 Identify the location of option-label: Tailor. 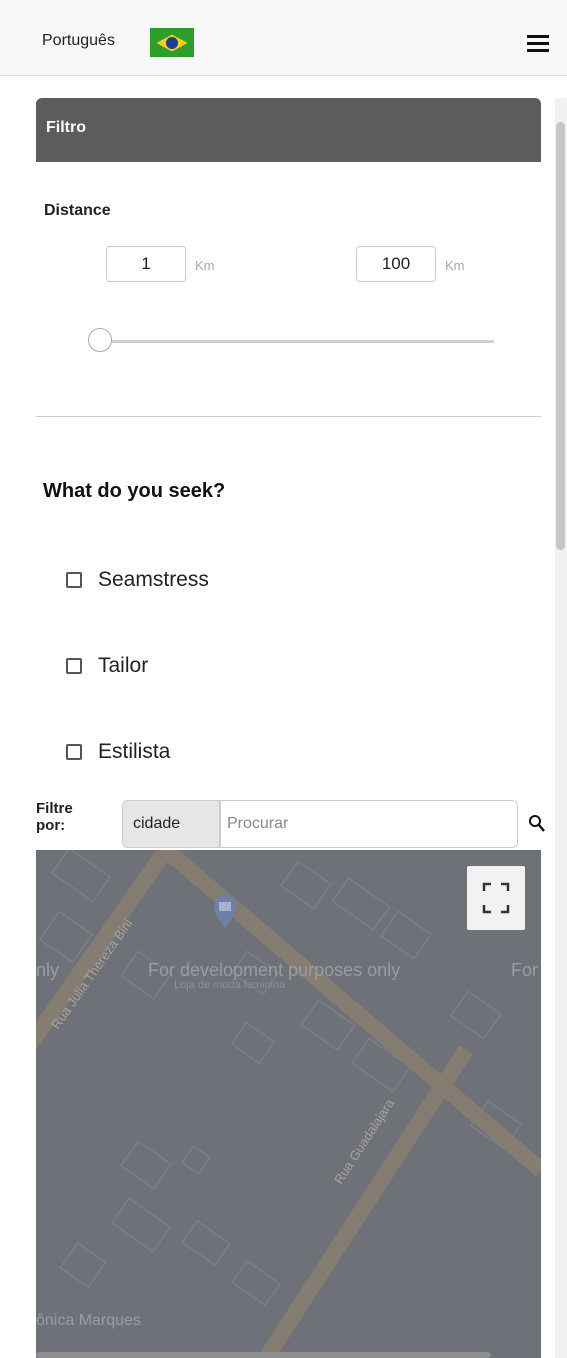
(123, 665).